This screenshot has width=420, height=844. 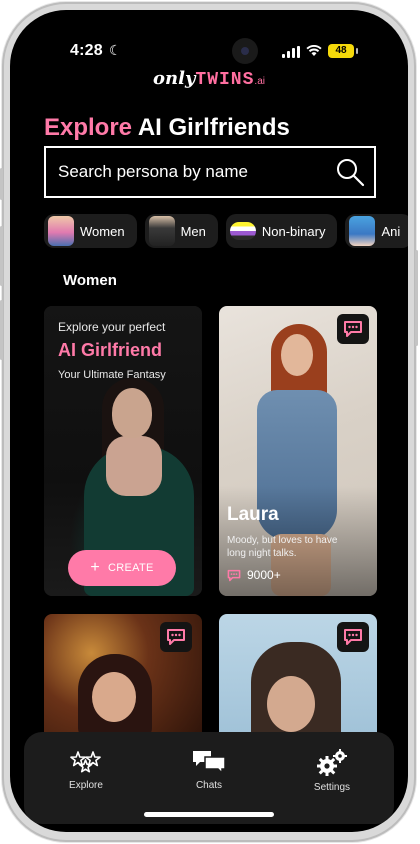 I want to click on chip-non-binary: Non-binary, so click(x=281, y=231).